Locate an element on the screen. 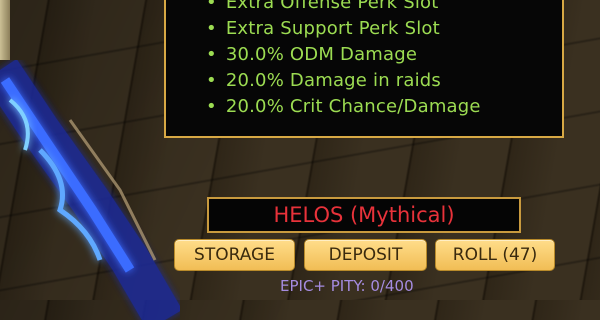  pillar-decoration is located at coordinates (5, 30).